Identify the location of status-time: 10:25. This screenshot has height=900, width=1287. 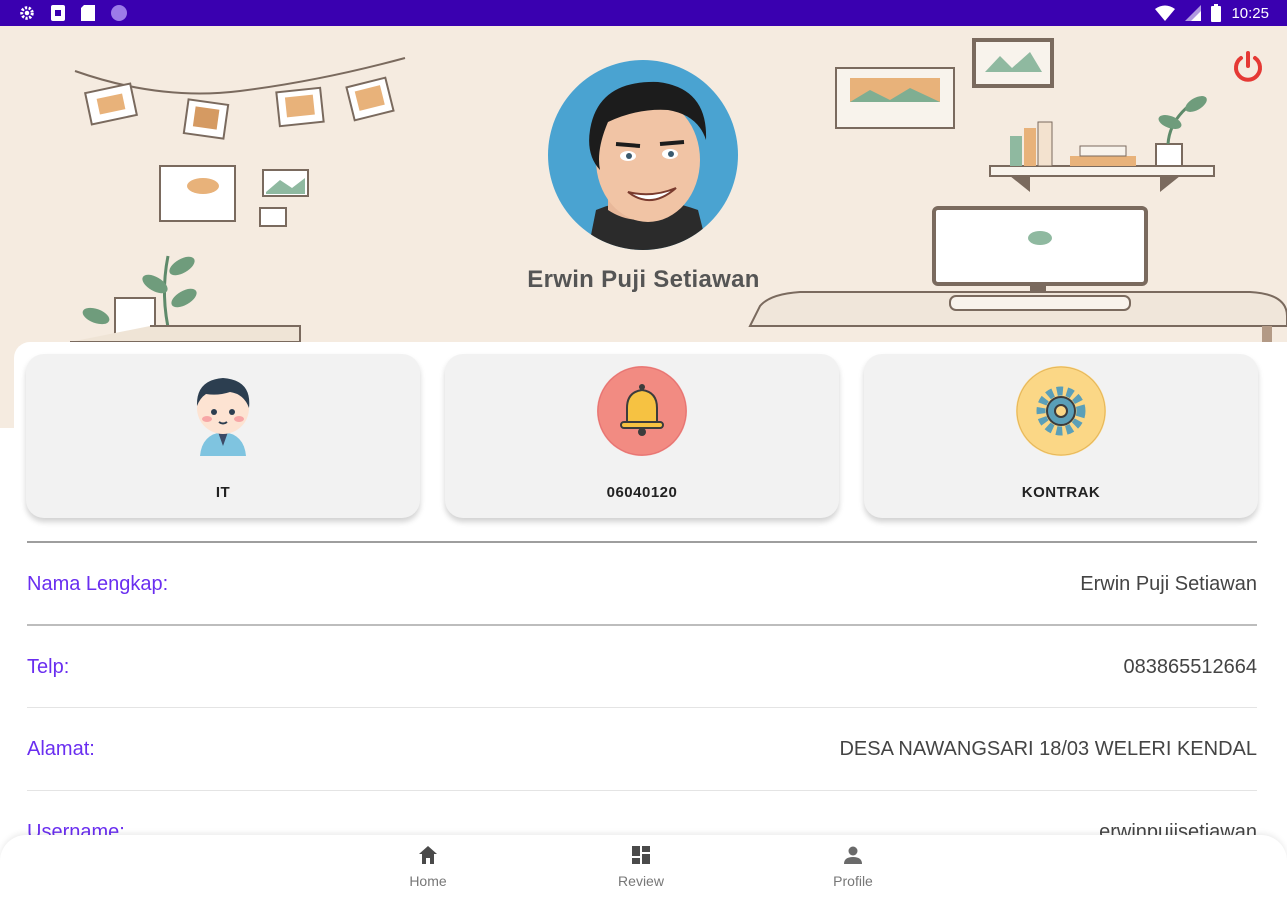
(1250, 13).